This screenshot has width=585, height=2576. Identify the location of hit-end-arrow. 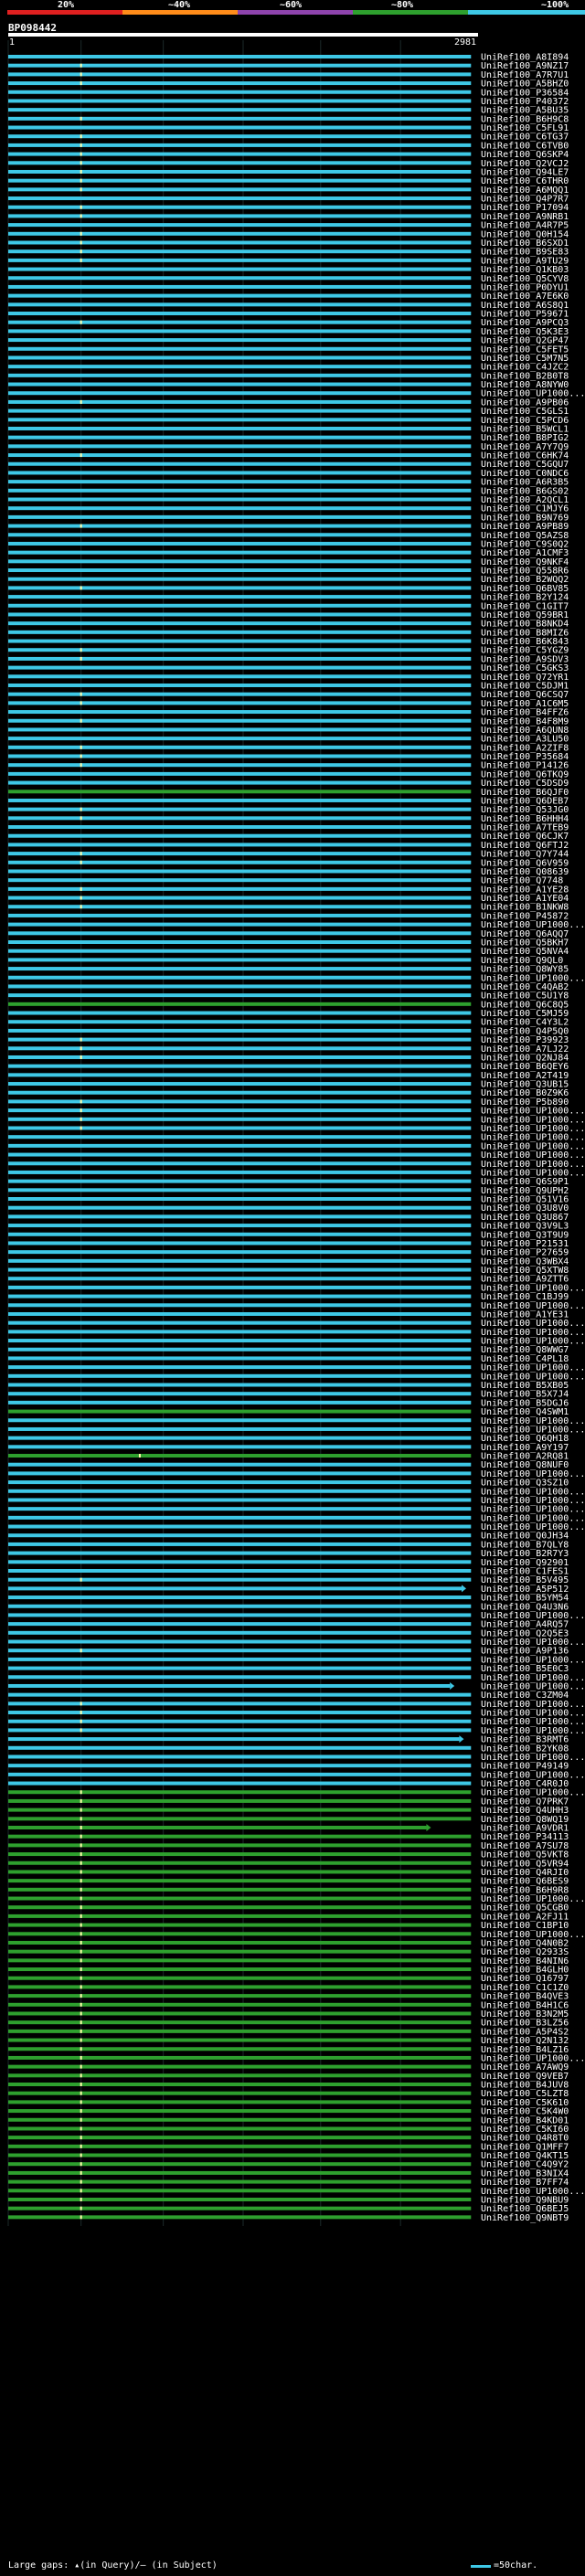
(429, 1827).